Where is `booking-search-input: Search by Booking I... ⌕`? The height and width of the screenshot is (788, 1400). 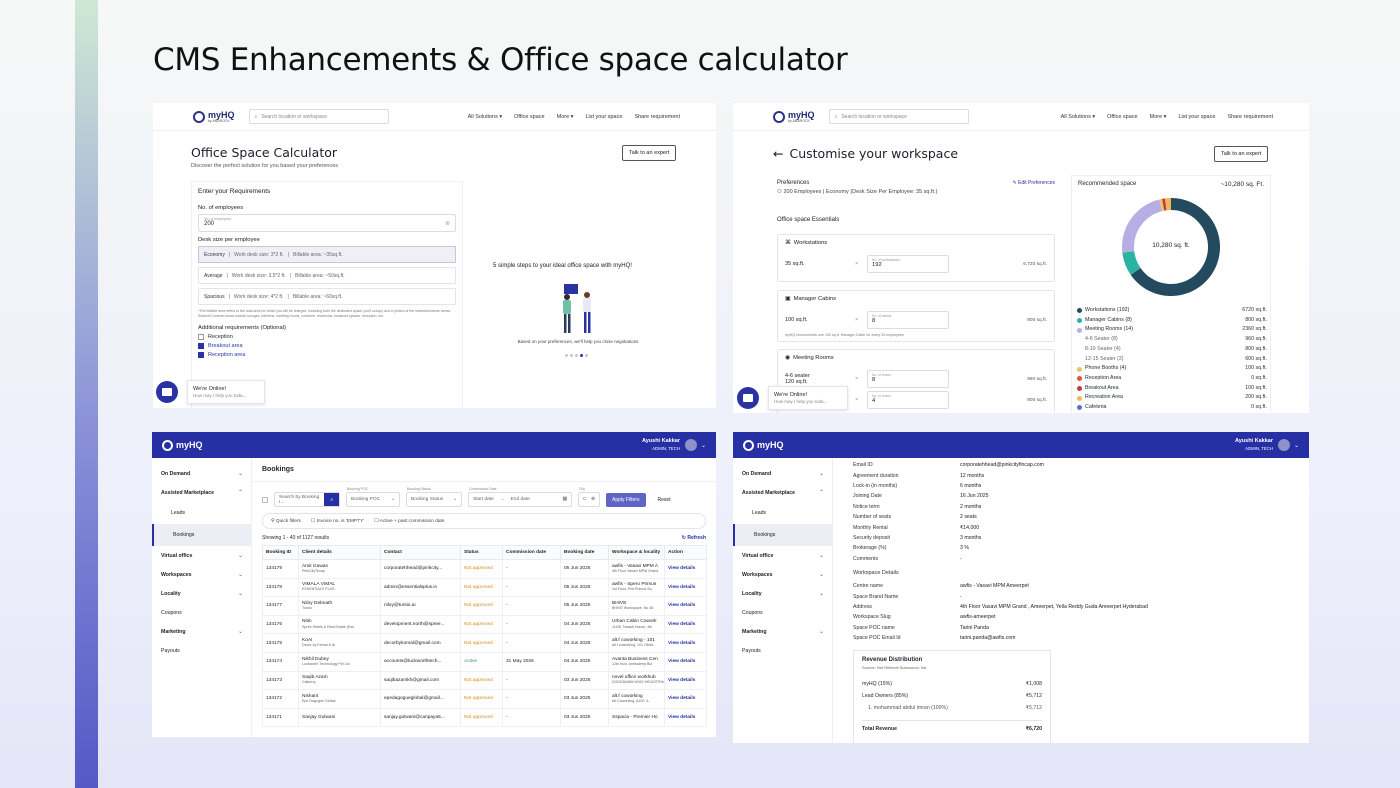
booking-search-input: Search by Booking I... ⌕ is located at coordinates (307, 499).